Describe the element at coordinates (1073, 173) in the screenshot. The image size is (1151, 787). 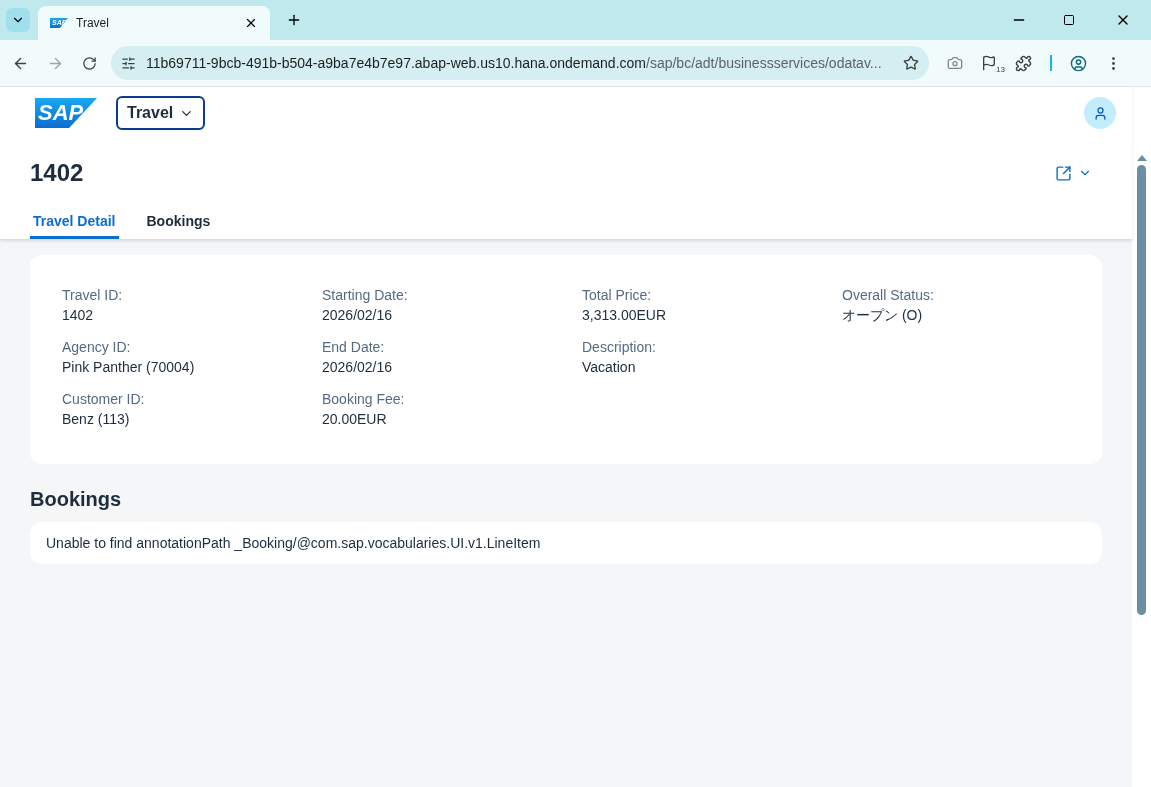
I see `share-button` at that location.